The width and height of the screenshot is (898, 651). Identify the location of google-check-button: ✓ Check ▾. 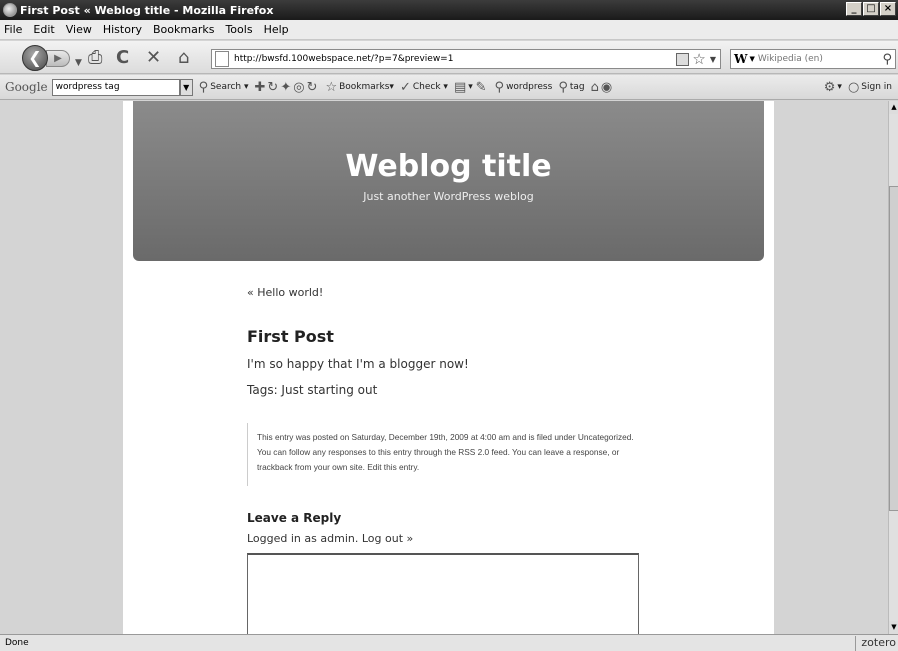
(424, 87).